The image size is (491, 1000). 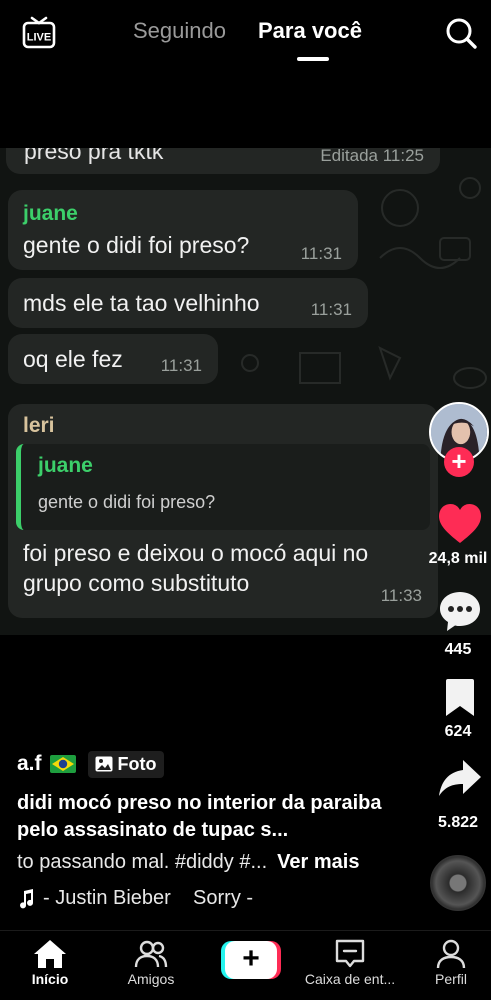 I want to click on author-name: a.f, so click(x=29, y=764).